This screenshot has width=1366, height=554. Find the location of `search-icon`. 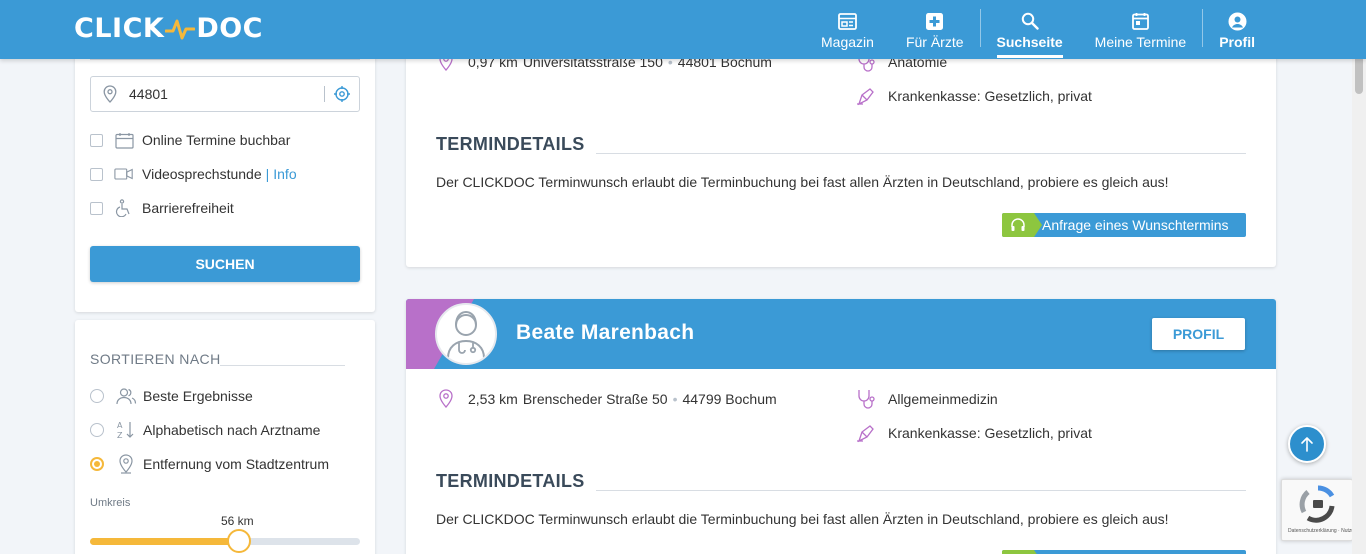

search-icon is located at coordinates (1030, 21).